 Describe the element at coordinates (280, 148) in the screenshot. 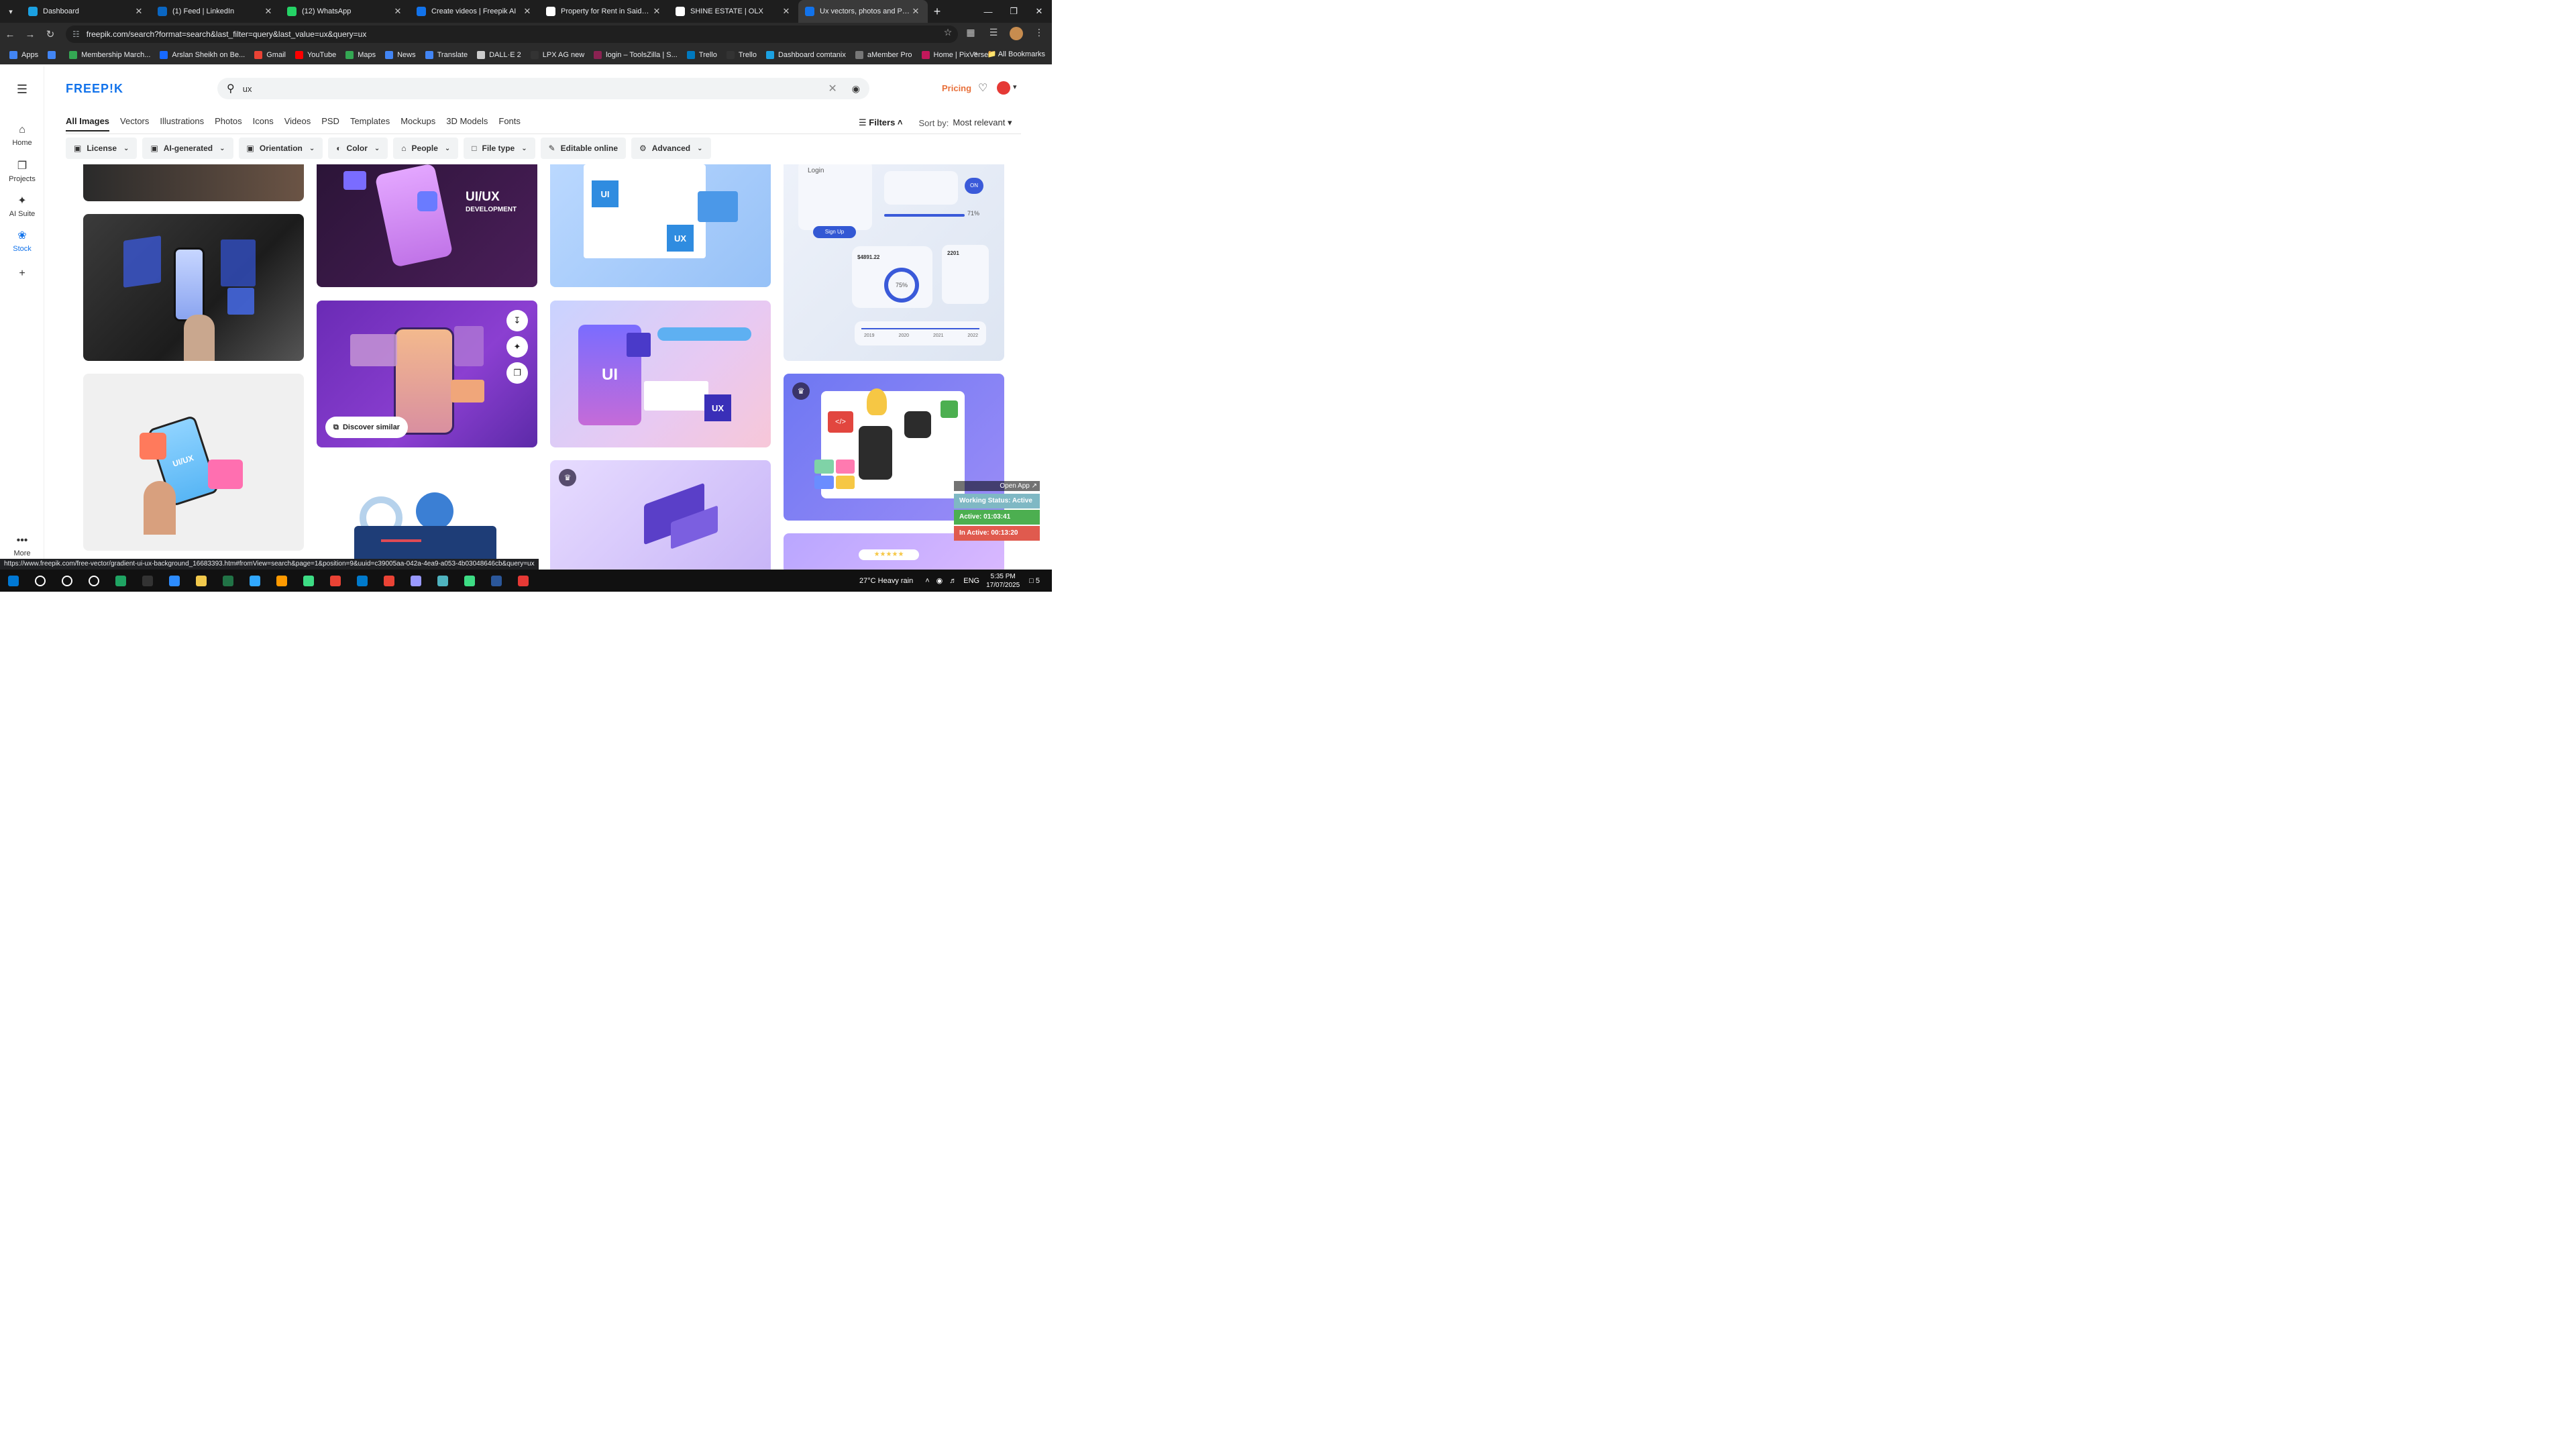

I see `filter-pill: ▣ Orientation ⌄` at that location.